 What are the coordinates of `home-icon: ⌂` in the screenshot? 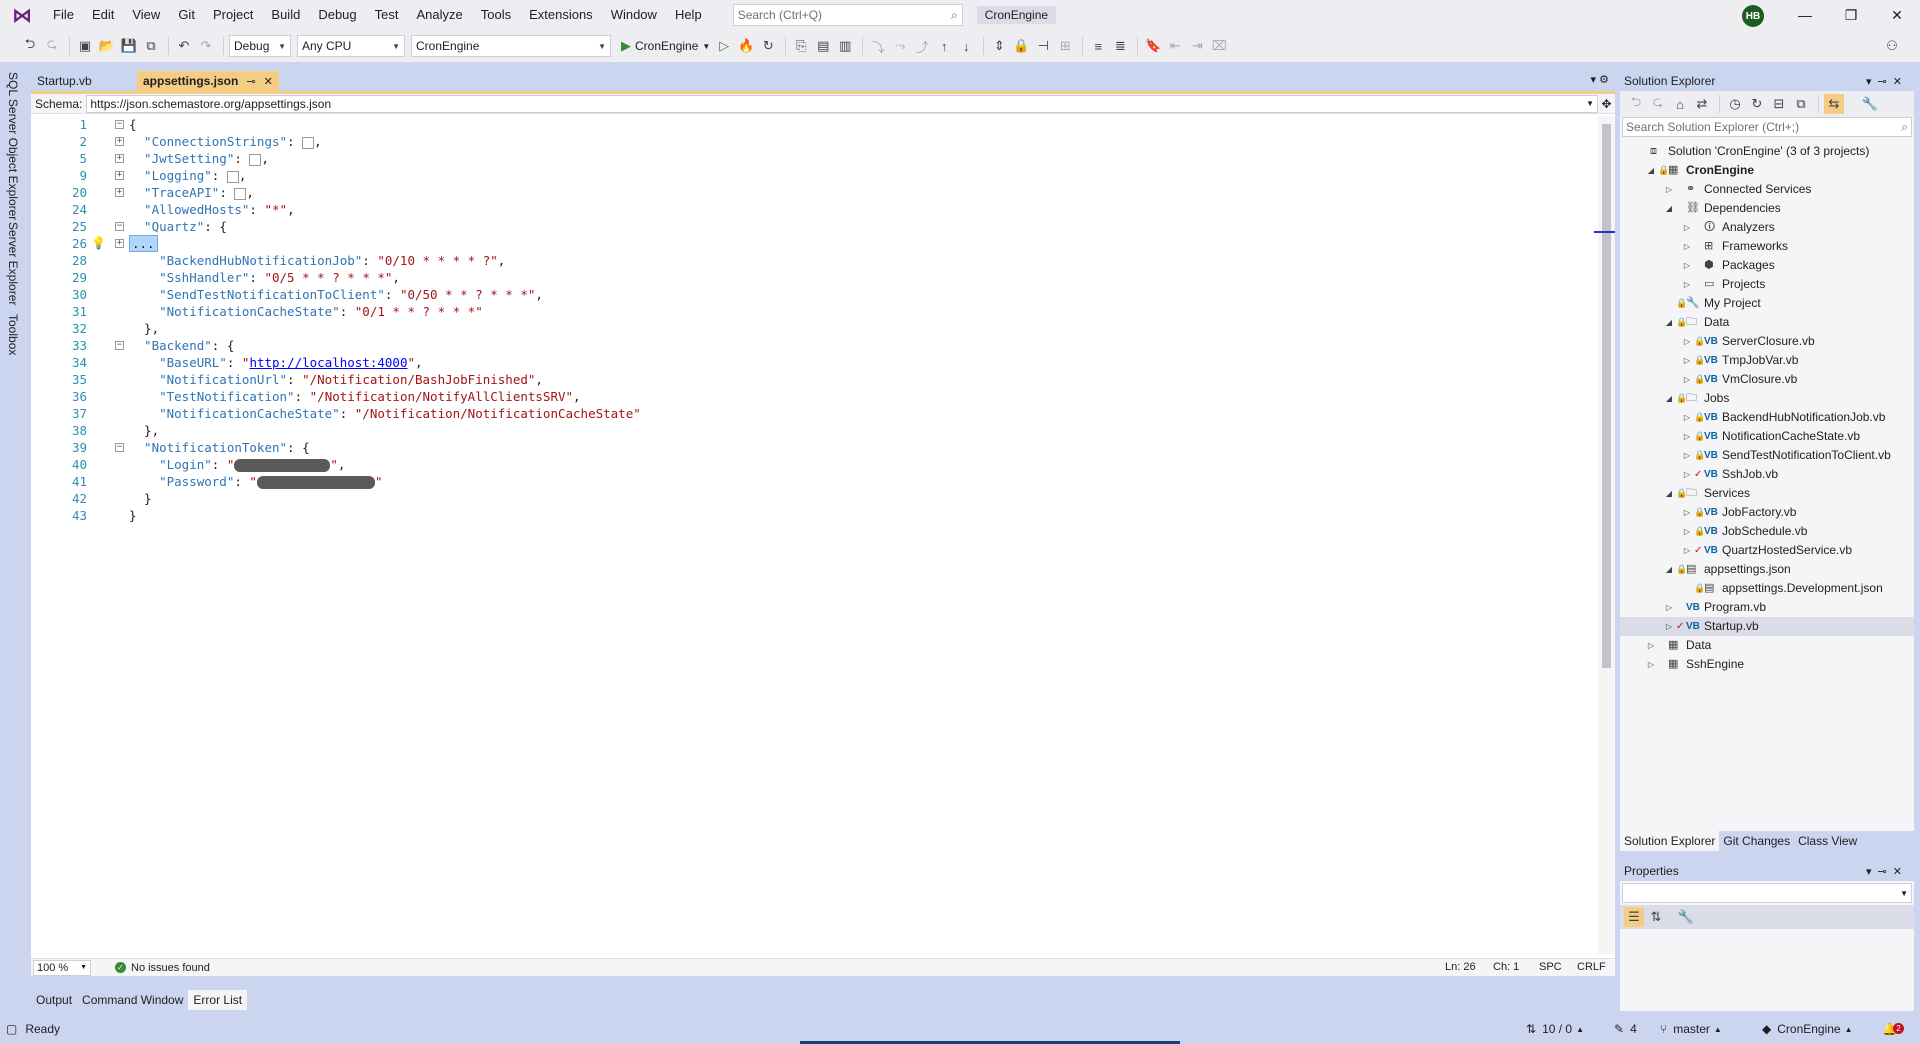 It's located at (1680, 104).